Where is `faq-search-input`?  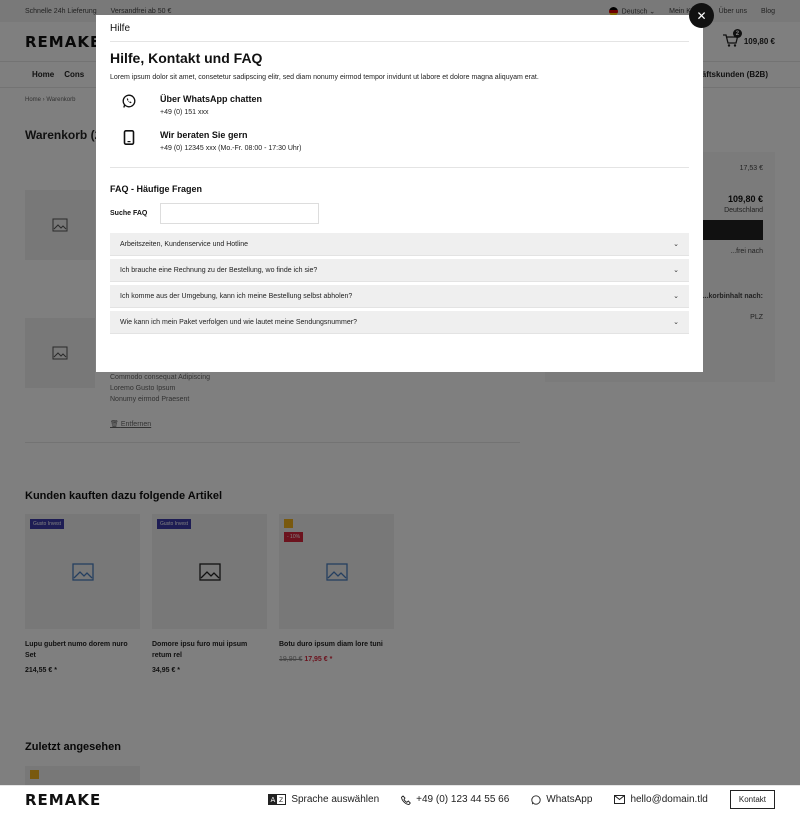 faq-search-input is located at coordinates (239, 213).